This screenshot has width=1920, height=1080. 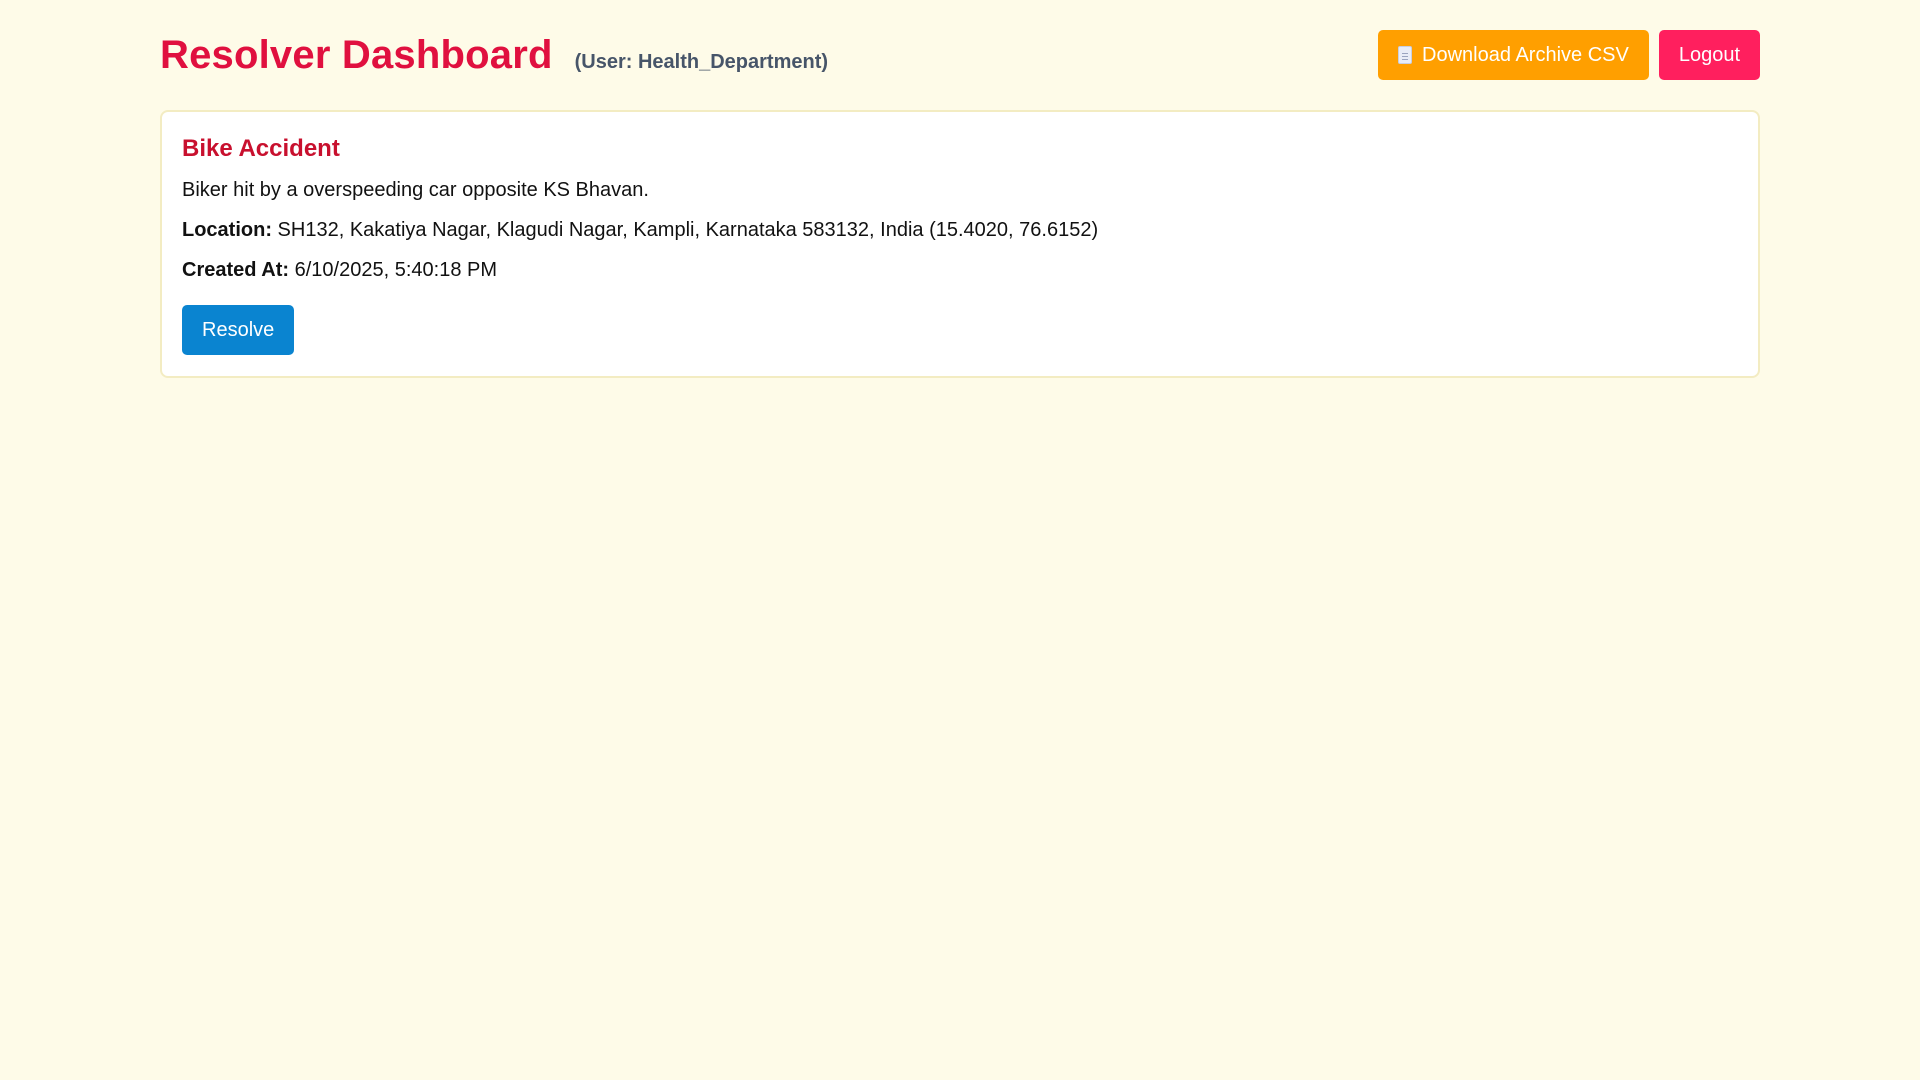 I want to click on location-label: Location:, so click(x=227, y=230).